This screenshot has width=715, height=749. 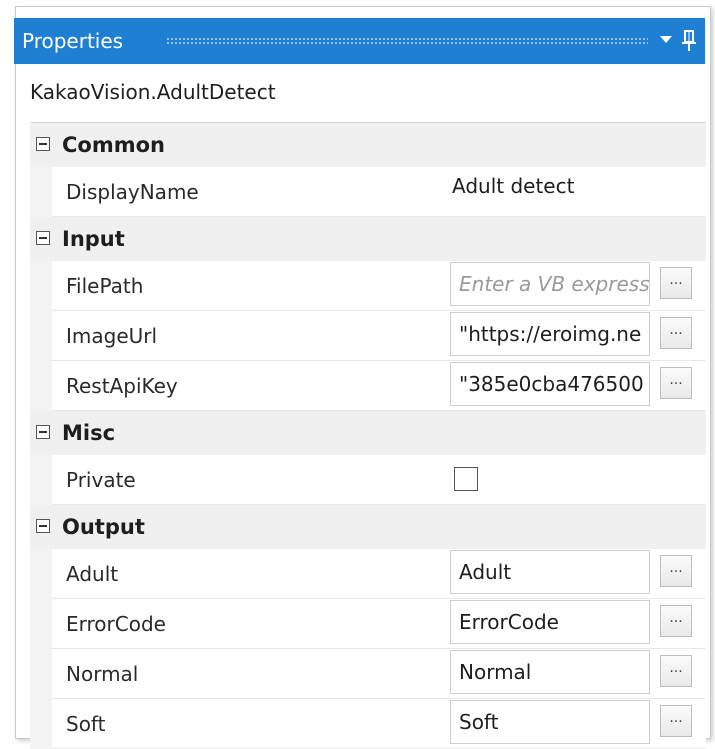 What do you see at coordinates (132, 192) in the screenshot?
I see `property-name: DisplayName` at bounding box center [132, 192].